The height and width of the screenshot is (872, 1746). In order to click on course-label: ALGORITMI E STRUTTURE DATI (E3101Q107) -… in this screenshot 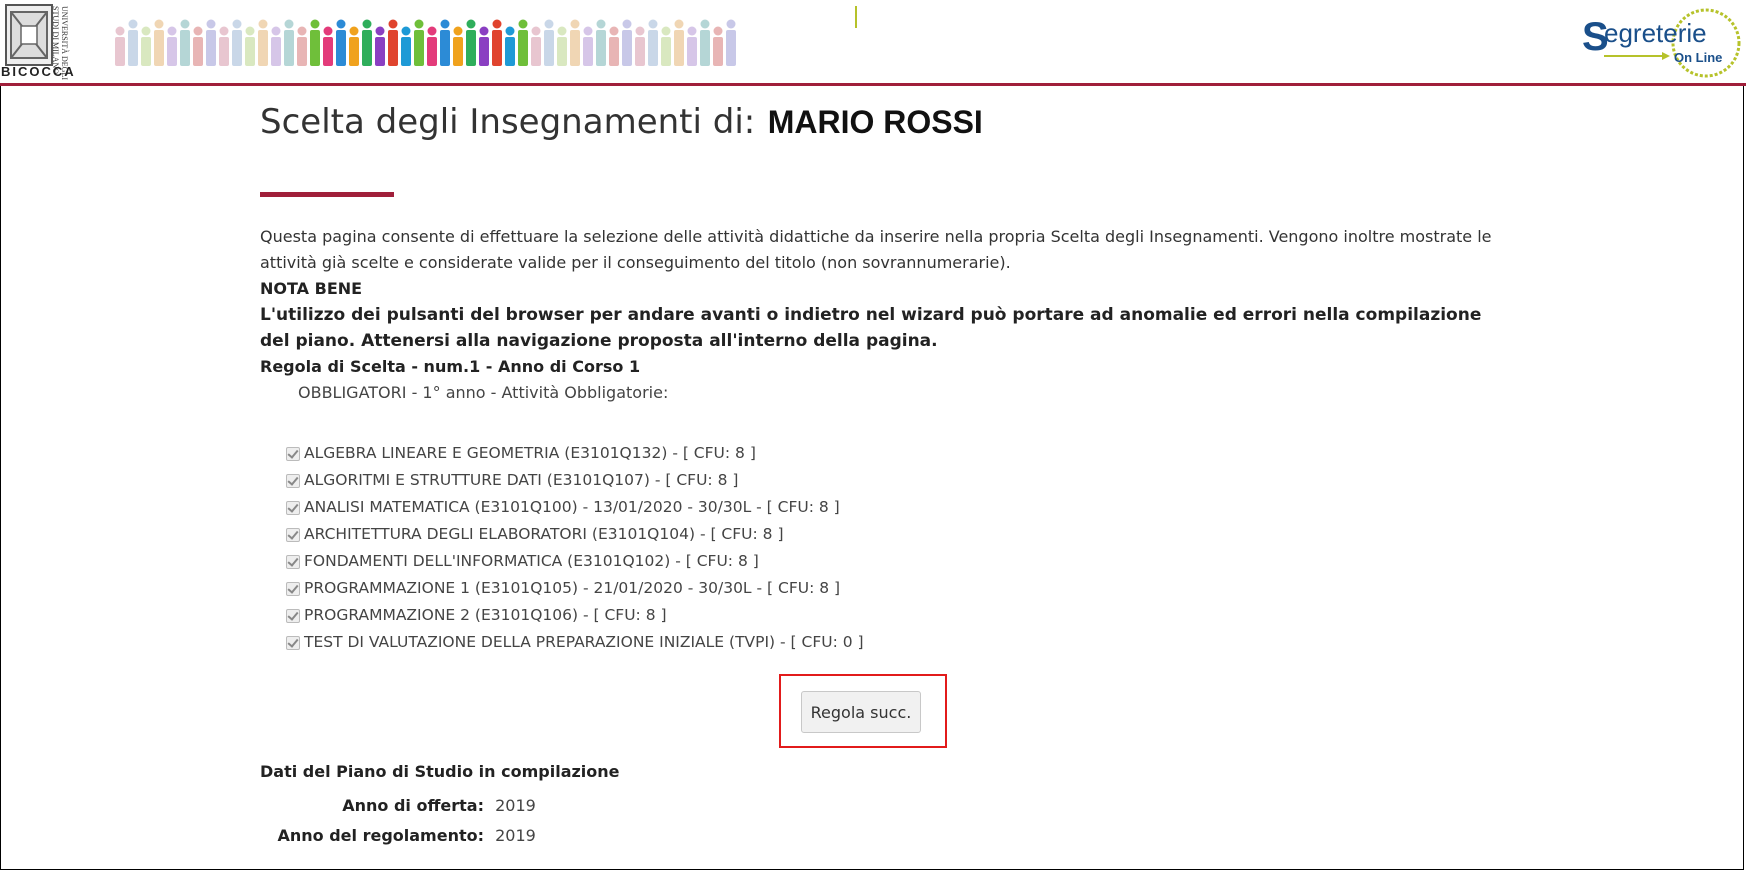, I will do `click(521, 480)`.